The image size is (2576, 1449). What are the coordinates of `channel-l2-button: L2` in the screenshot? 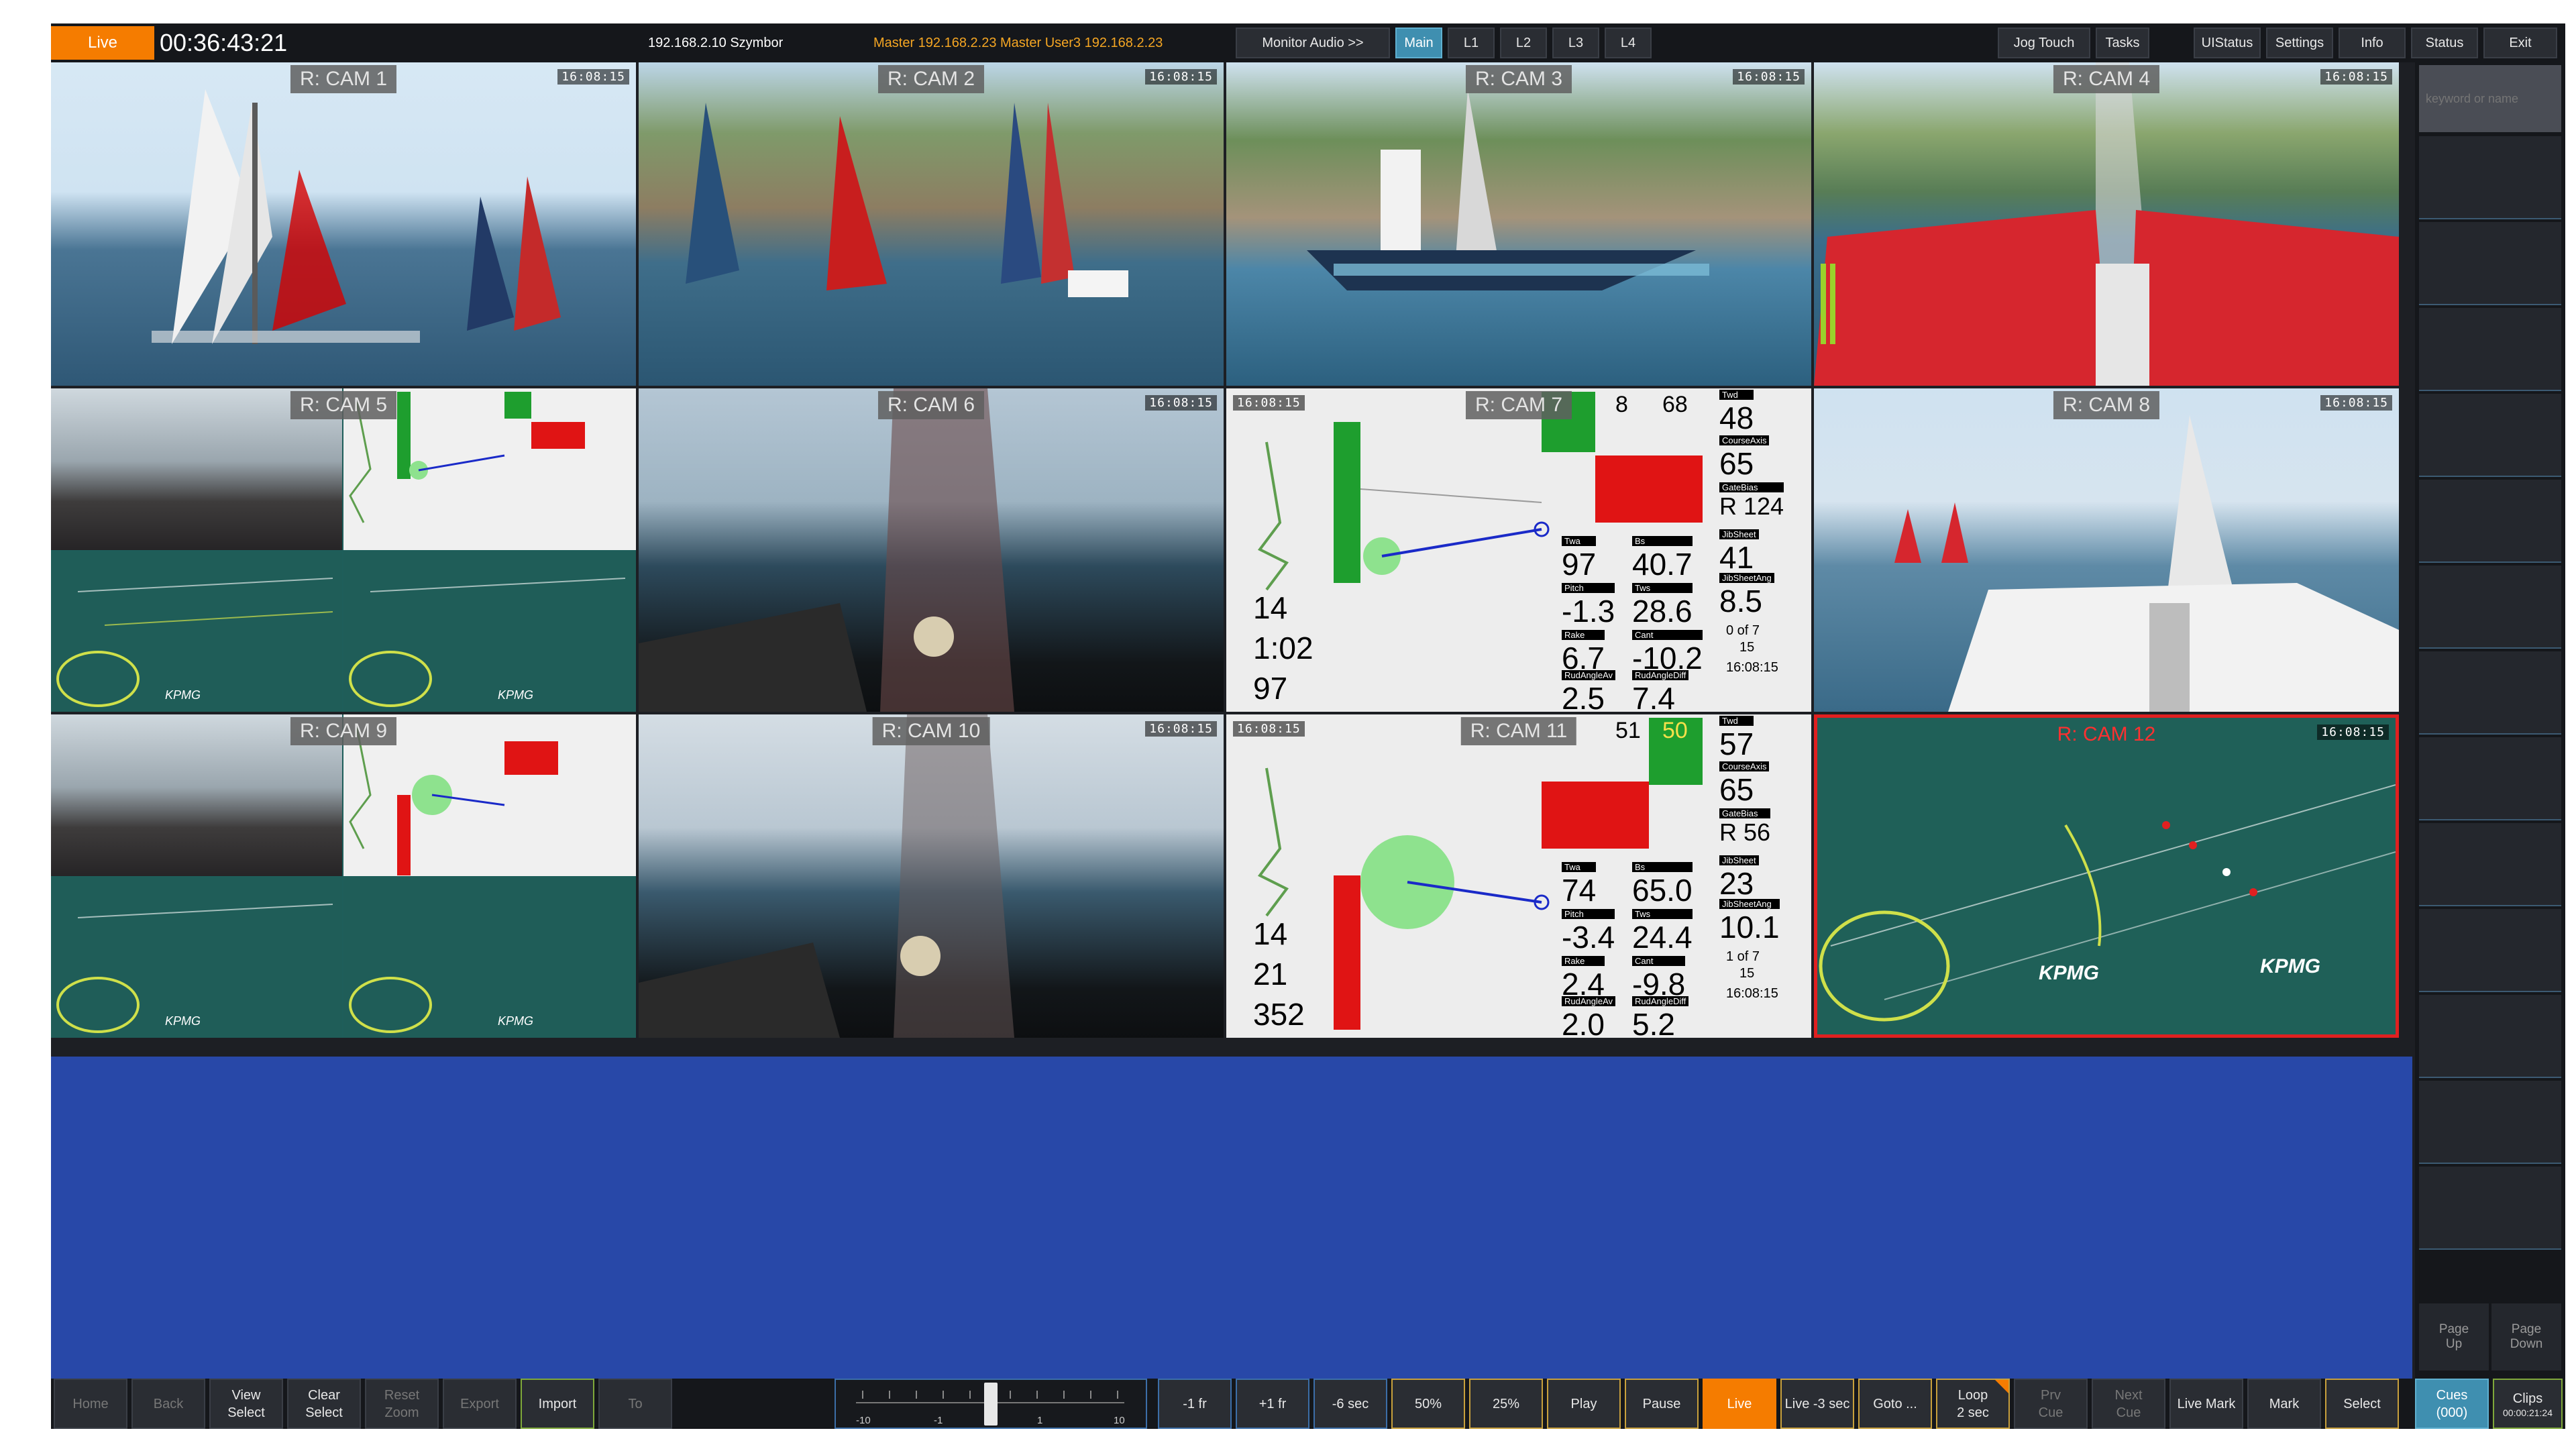 It's located at (1523, 43).